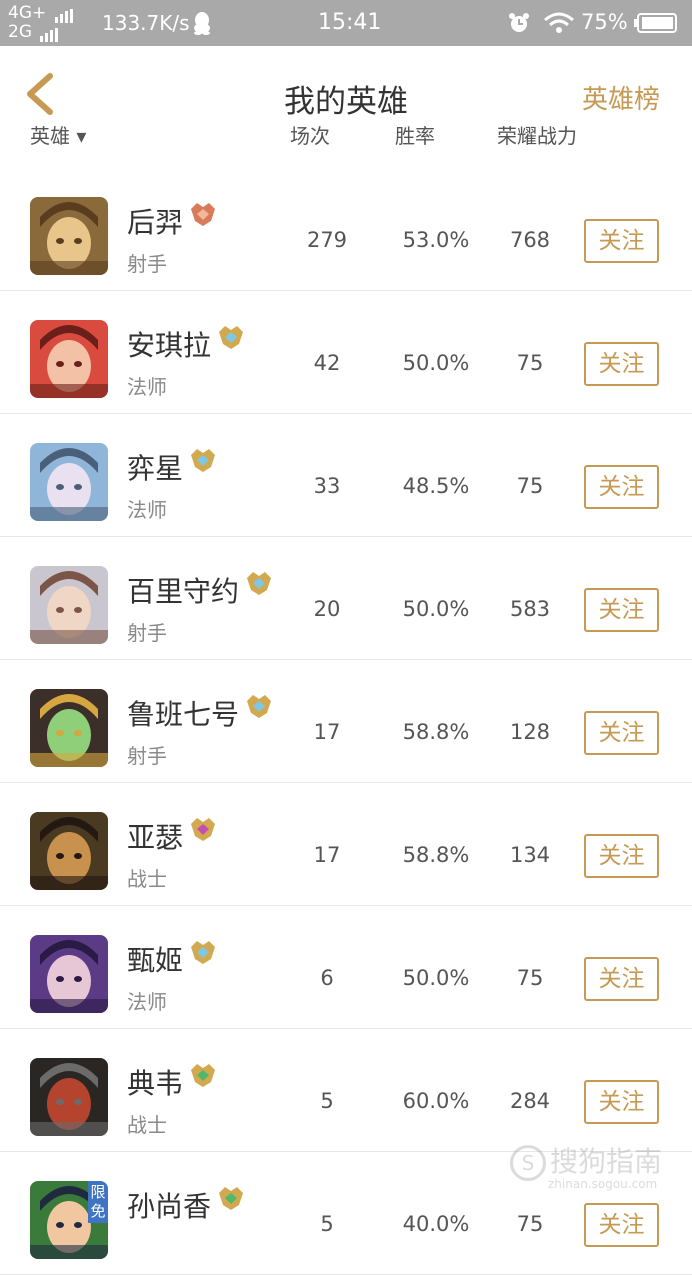 This screenshot has width=692, height=1275. Describe the element at coordinates (436, 1224) in the screenshot. I see `win-rate: 40.0%` at that location.